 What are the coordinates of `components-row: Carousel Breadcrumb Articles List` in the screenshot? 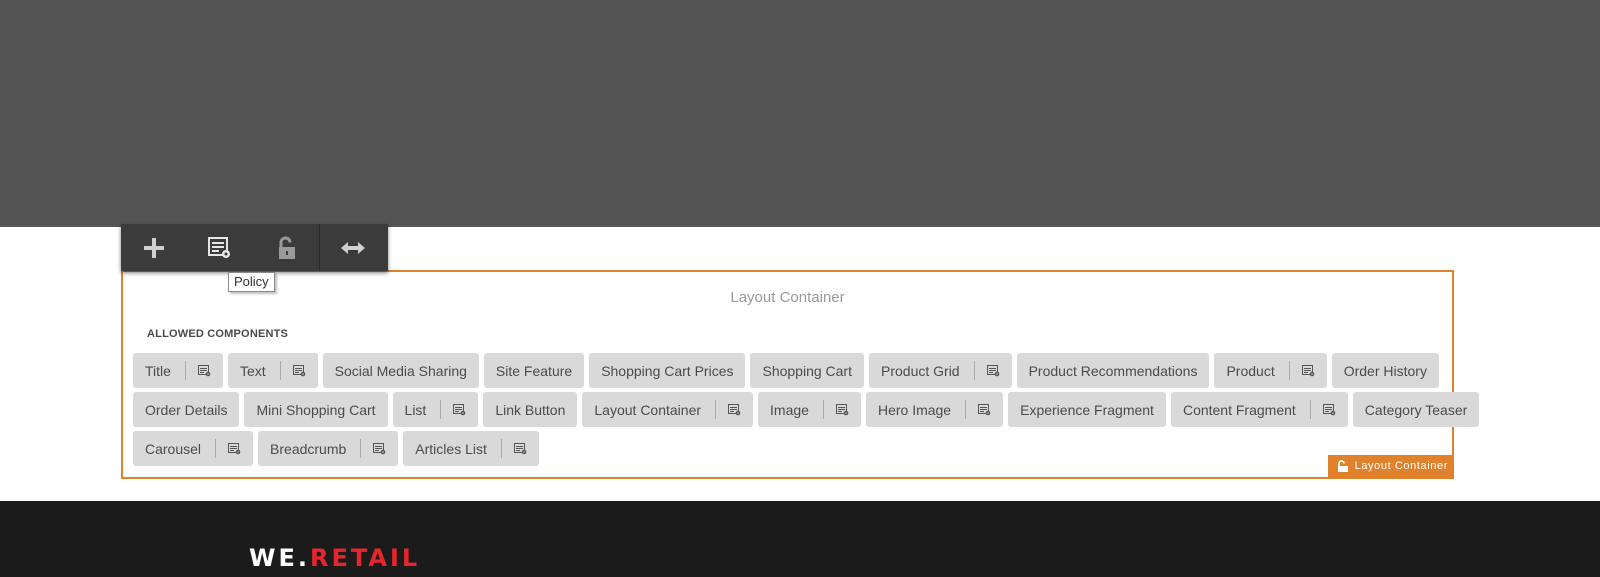 It's located at (793, 448).